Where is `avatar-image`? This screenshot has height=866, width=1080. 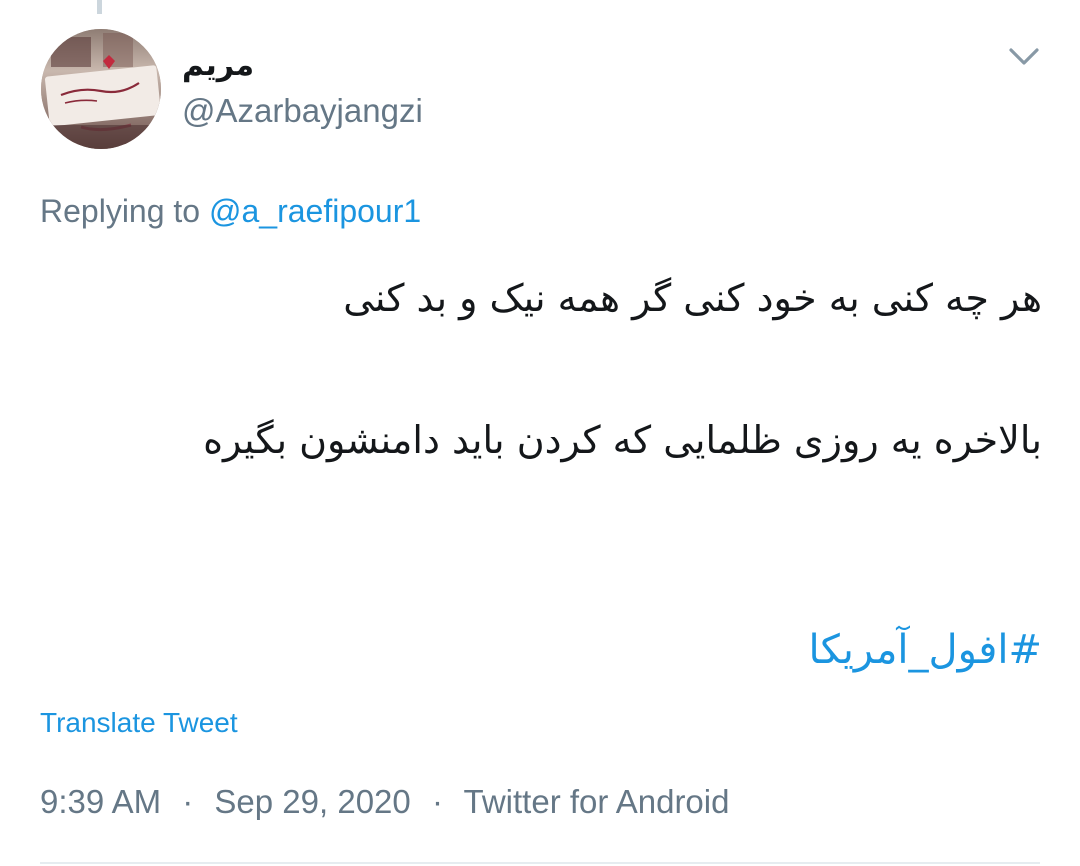
avatar-image is located at coordinates (101, 89).